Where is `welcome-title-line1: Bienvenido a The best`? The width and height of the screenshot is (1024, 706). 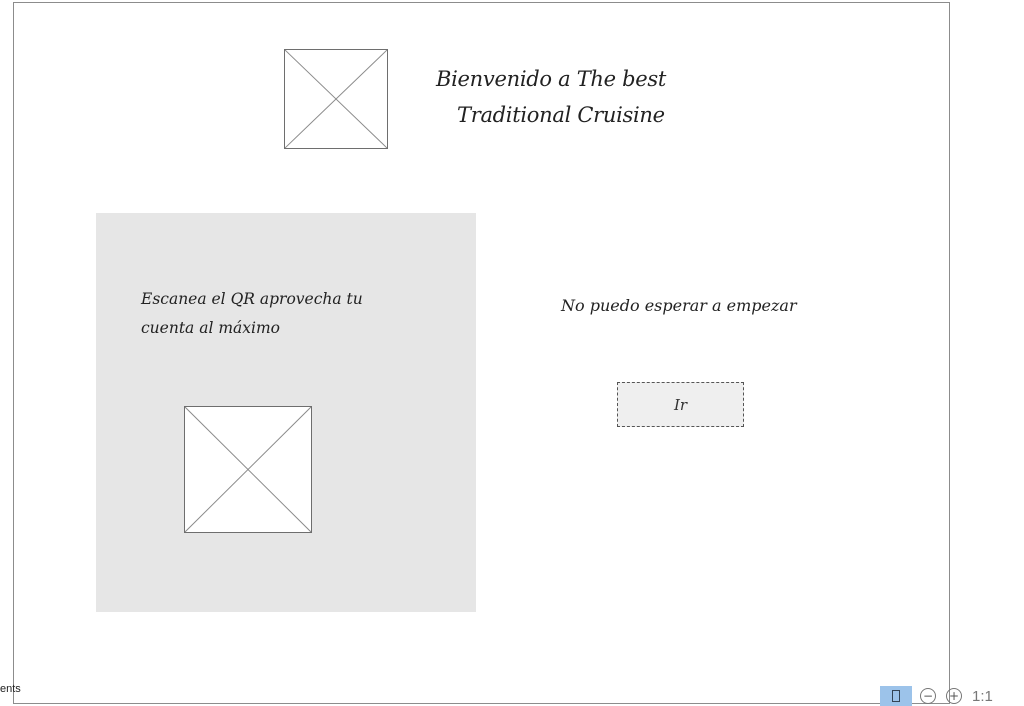
welcome-title-line1: Bienvenido a The best is located at coordinates (551, 79).